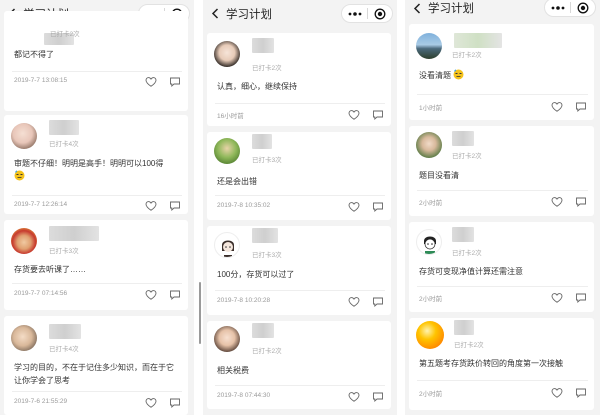 This screenshot has height=415, width=600. I want to click on post-time: 2019-7-8 10:35:02, so click(244, 205).